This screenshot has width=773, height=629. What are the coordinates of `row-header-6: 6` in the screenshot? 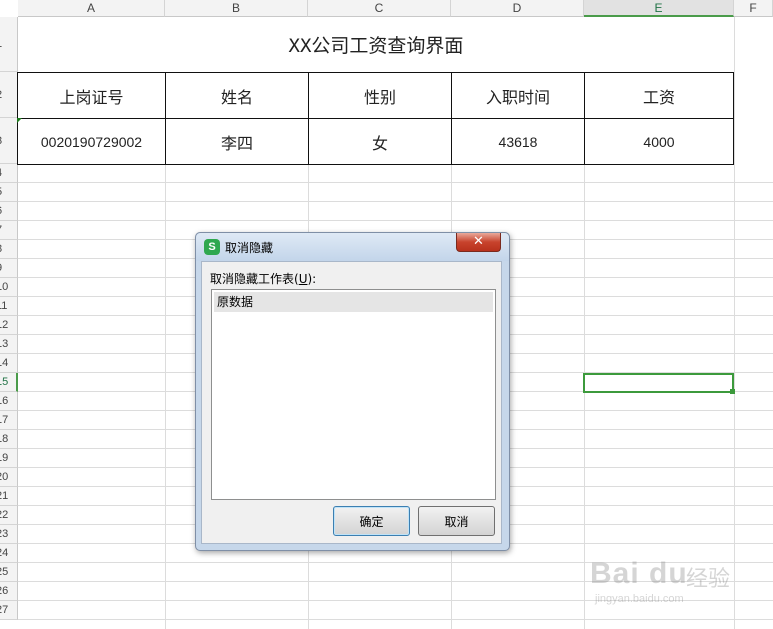 It's located at (9, 211).